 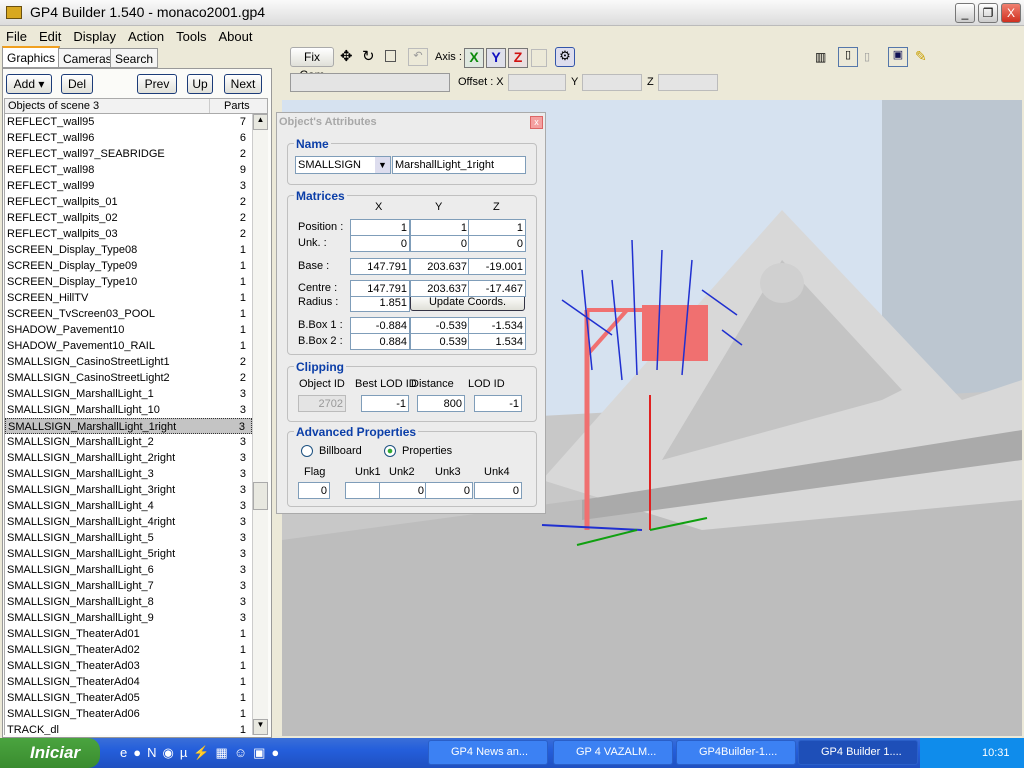 I want to click on list-item: SMALLSIGN_MarshallLight_4right 3, so click(x=128, y=522).